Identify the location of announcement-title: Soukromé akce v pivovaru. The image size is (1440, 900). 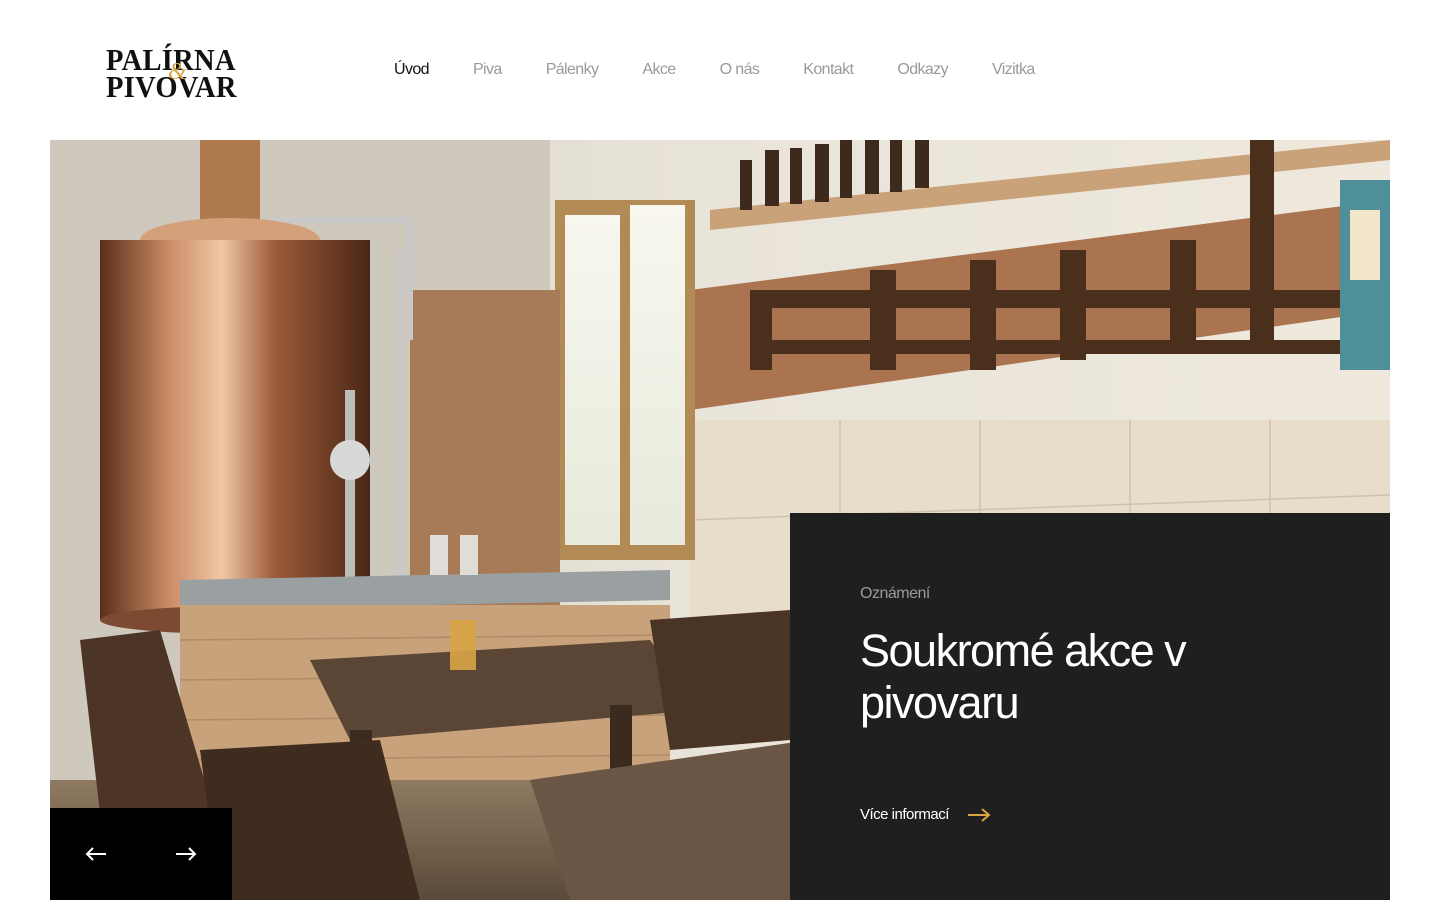
(1023, 676).